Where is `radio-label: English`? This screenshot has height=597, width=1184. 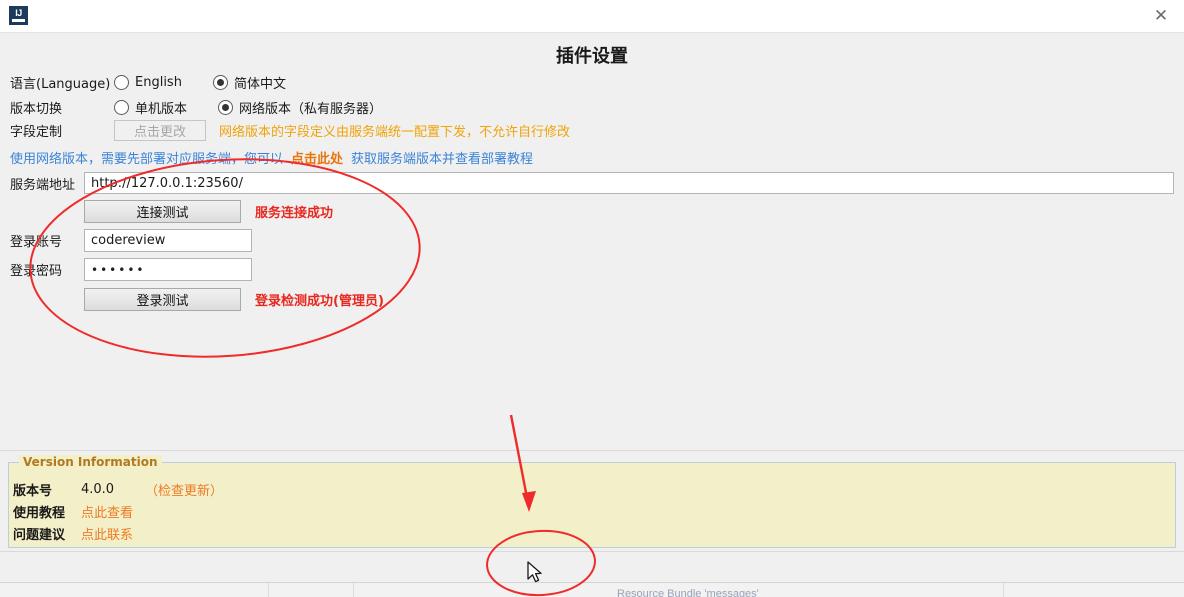 radio-label: English is located at coordinates (158, 82).